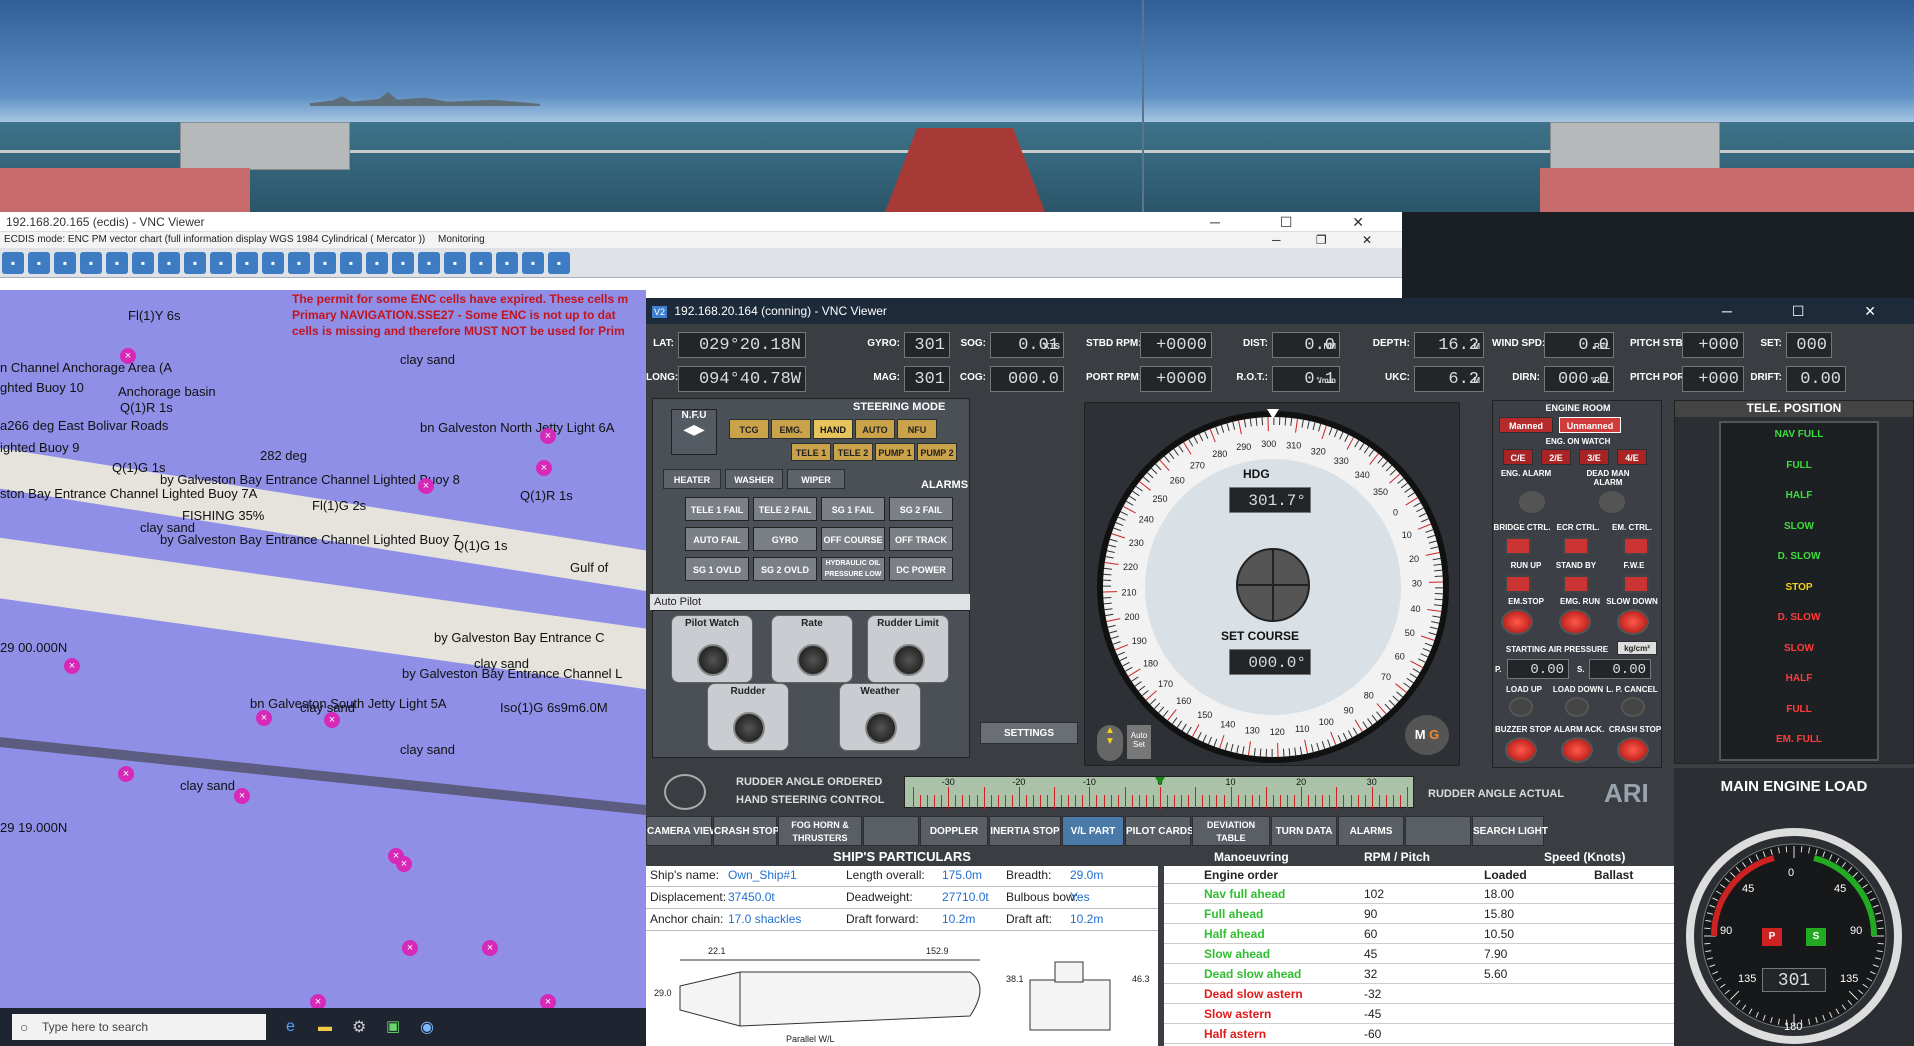 The image size is (1914, 1046). What do you see at coordinates (39, 263) in the screenshot?
I see `zoom-in-icon: ▪` at bounding box center [39, 263].